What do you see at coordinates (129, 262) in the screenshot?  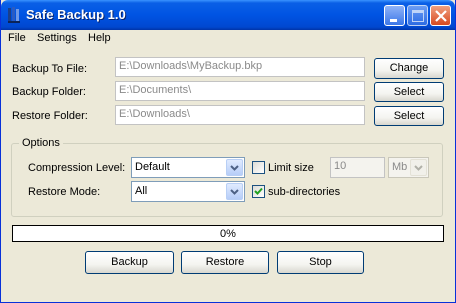 I see `backup-button: Backup` at bounding box center [129, 262].